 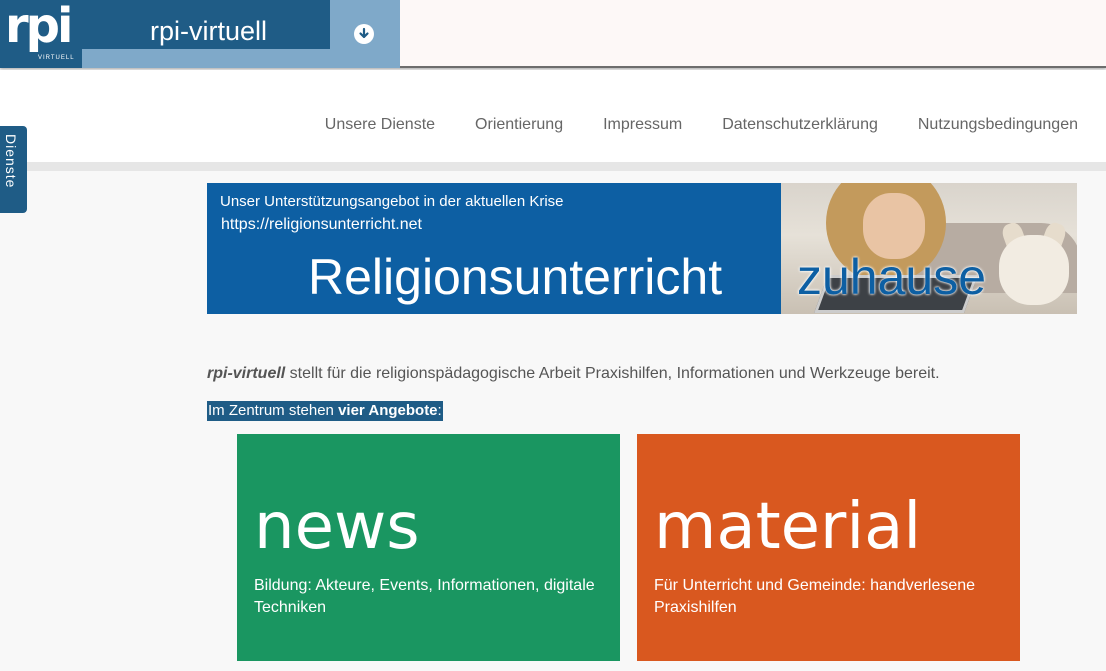 What do you see at coordinates (998, 125) in the screenshot?
I see `nav-item-nutzungsbedingungen: Nutzungsbedingungen` at bounding box center [998, 125].